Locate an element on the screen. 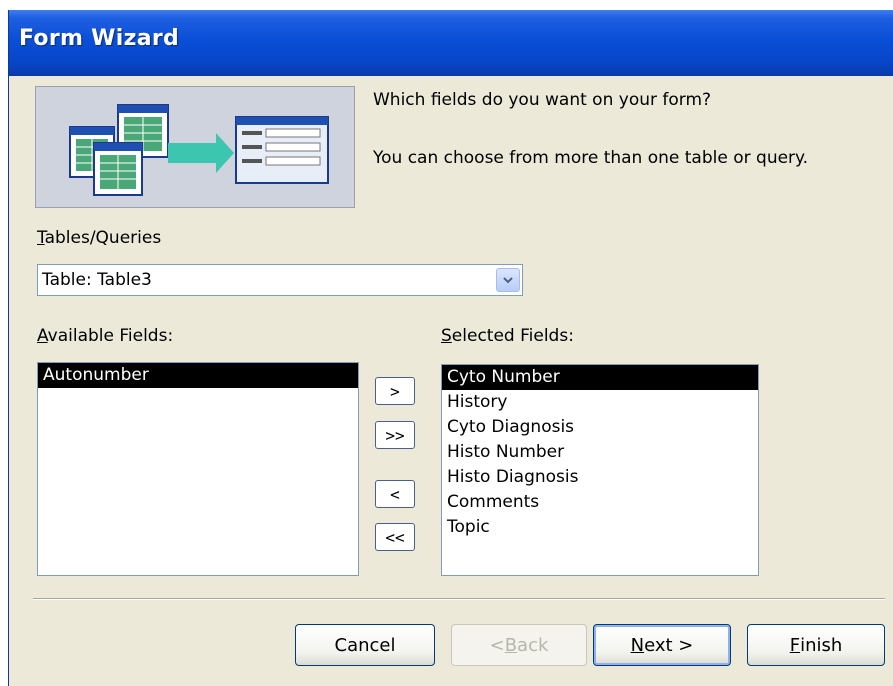 The height and width of the screenshot is (686, 893). tables-queries-label: Tables/Queries is located at coordinates (99, 238).